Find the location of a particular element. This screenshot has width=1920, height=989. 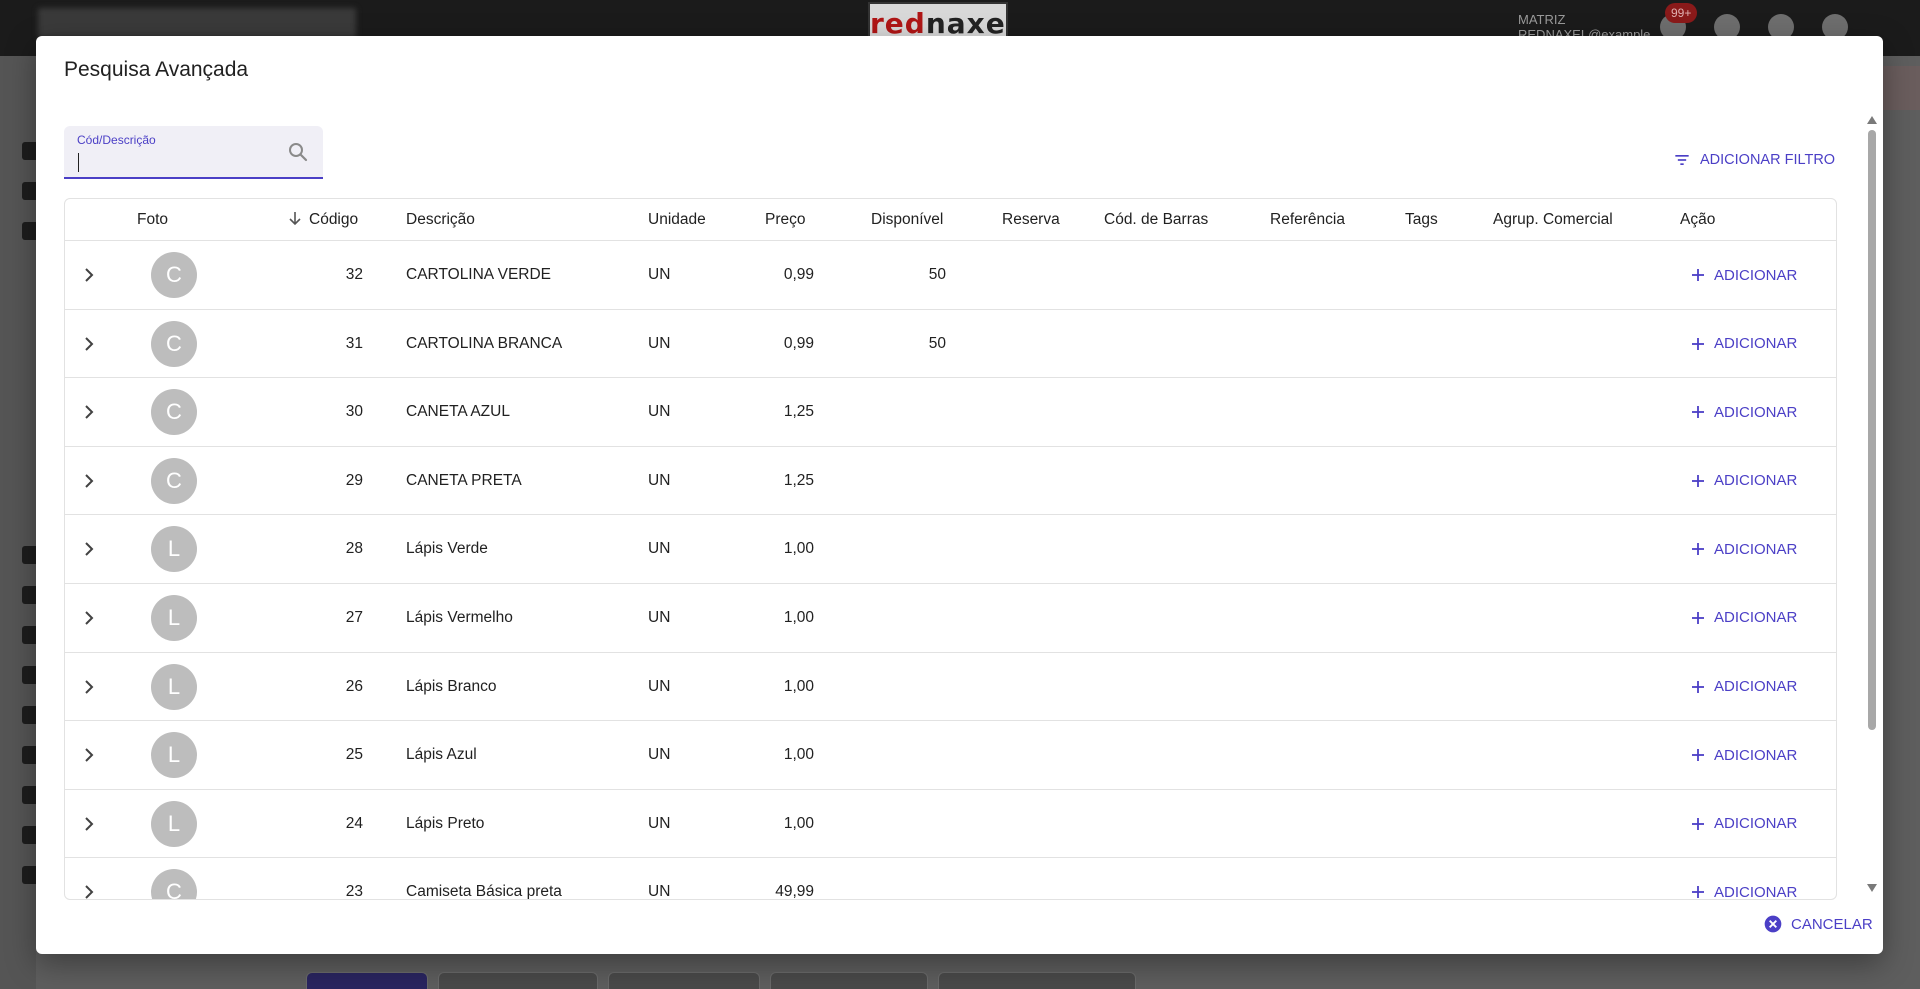

bg-save-button is located at coordinates (367, 980).